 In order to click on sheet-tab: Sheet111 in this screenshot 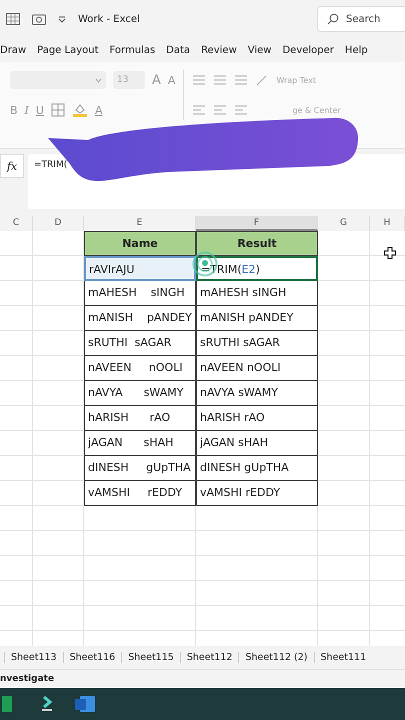, I will do `click(343, 657)`.